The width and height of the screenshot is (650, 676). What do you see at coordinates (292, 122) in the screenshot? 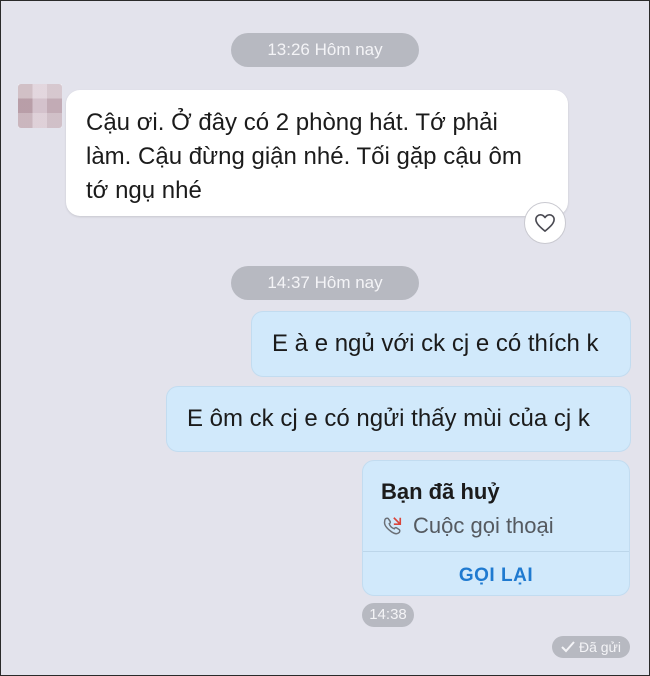
I see `incoming-message-line: Cậu ơi. Ở đây có 2 phòng hát. Tớ phải` at bounding box center [292, 122].